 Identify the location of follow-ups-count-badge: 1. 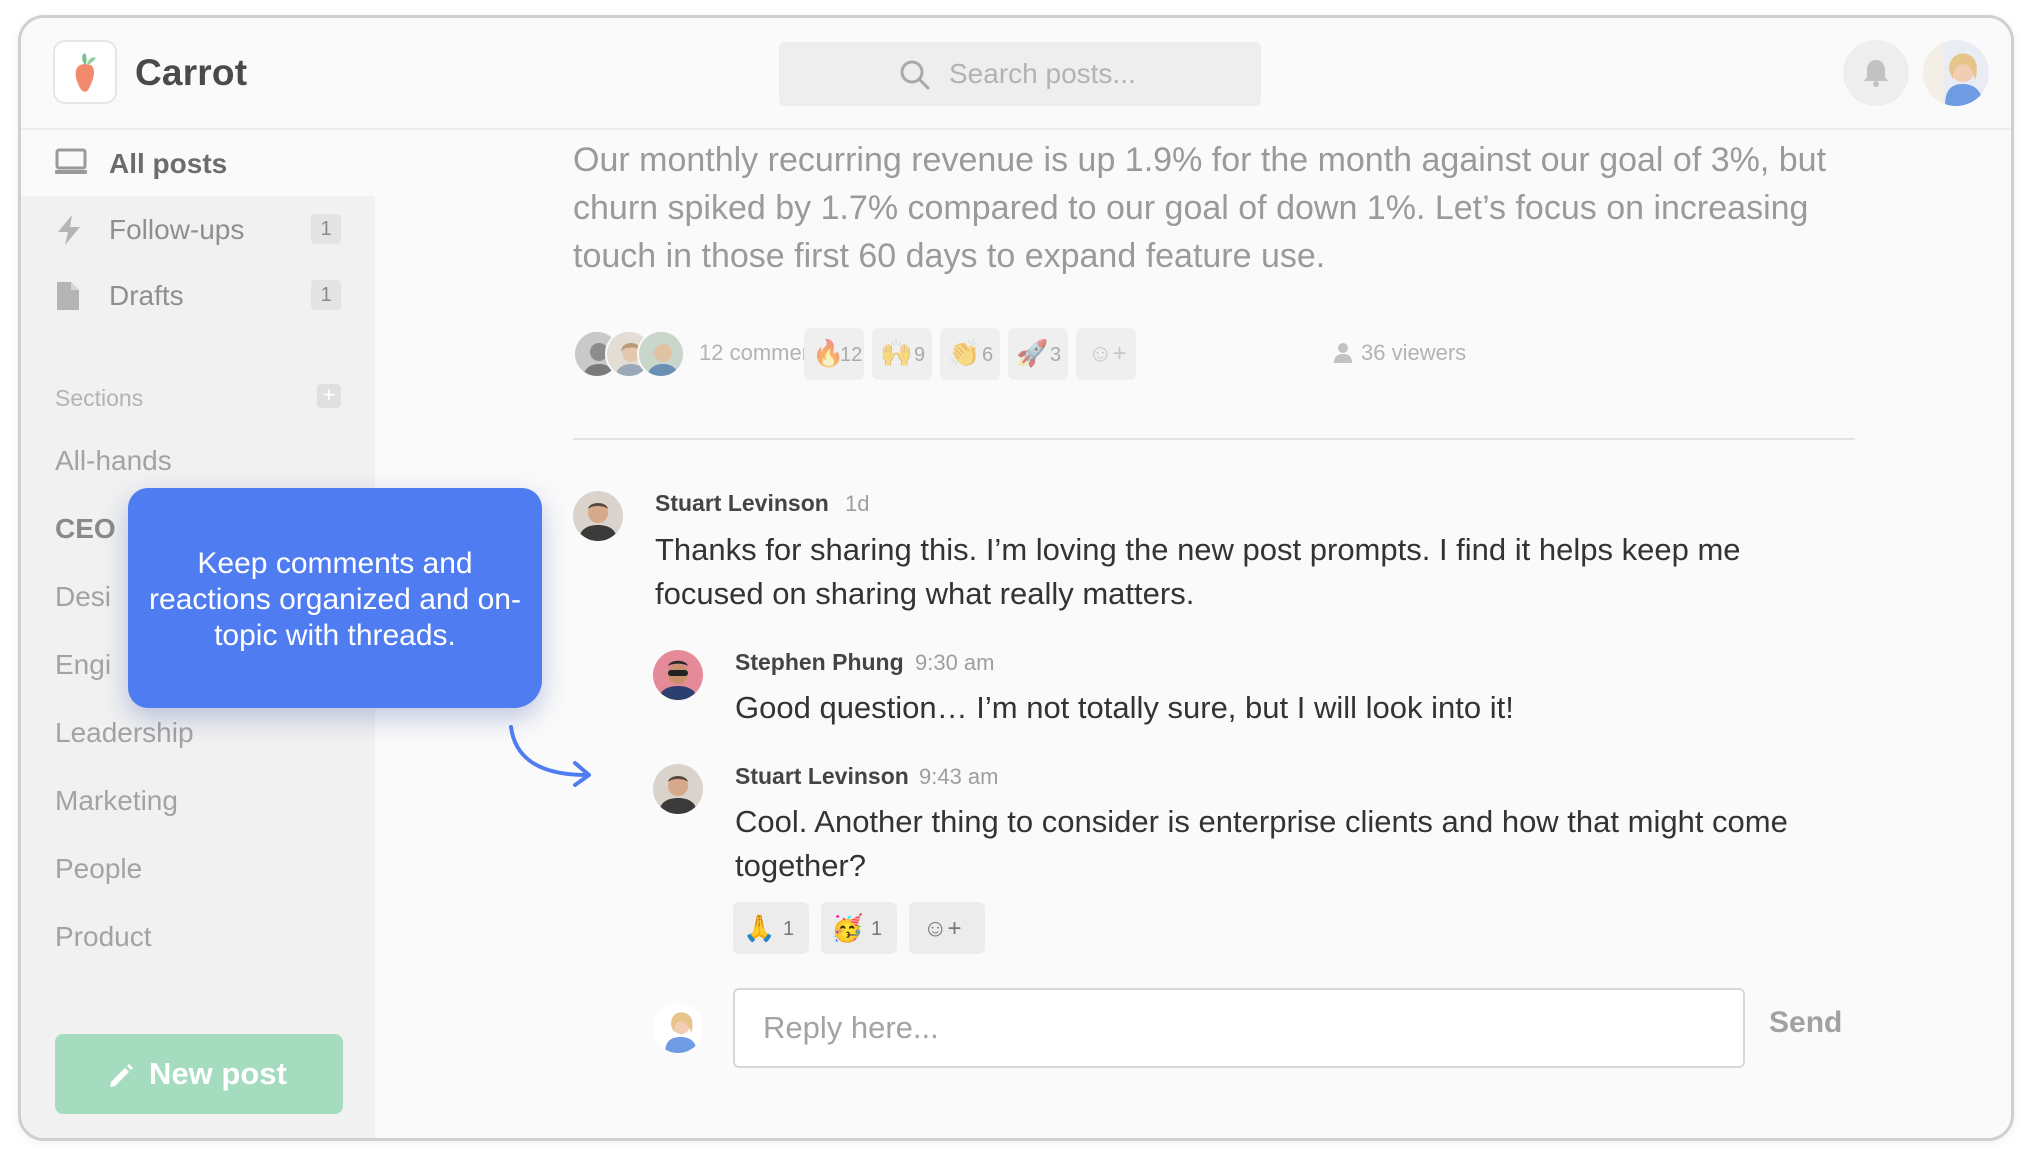
(326, 229).